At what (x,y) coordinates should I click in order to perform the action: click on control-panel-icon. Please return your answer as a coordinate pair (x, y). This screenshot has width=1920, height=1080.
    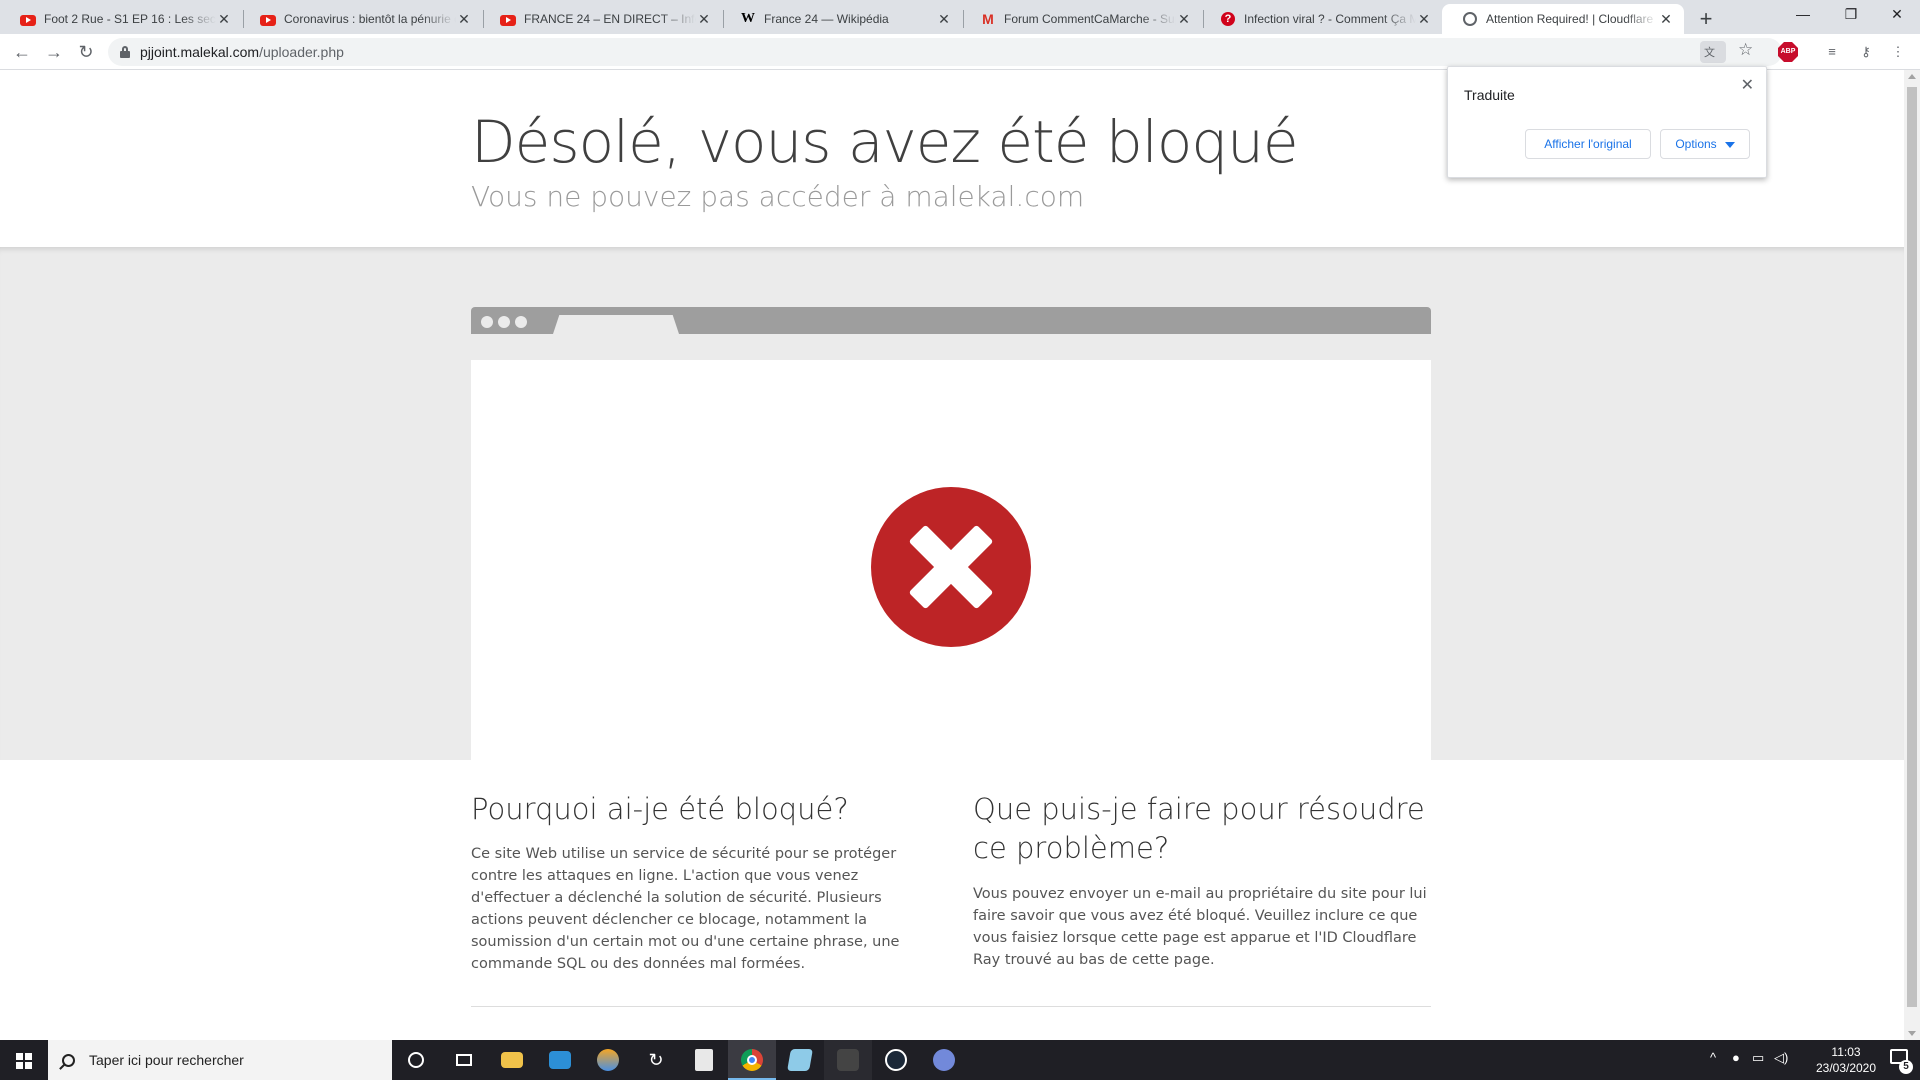
    Looking at the image, I should click on (560, 1060).